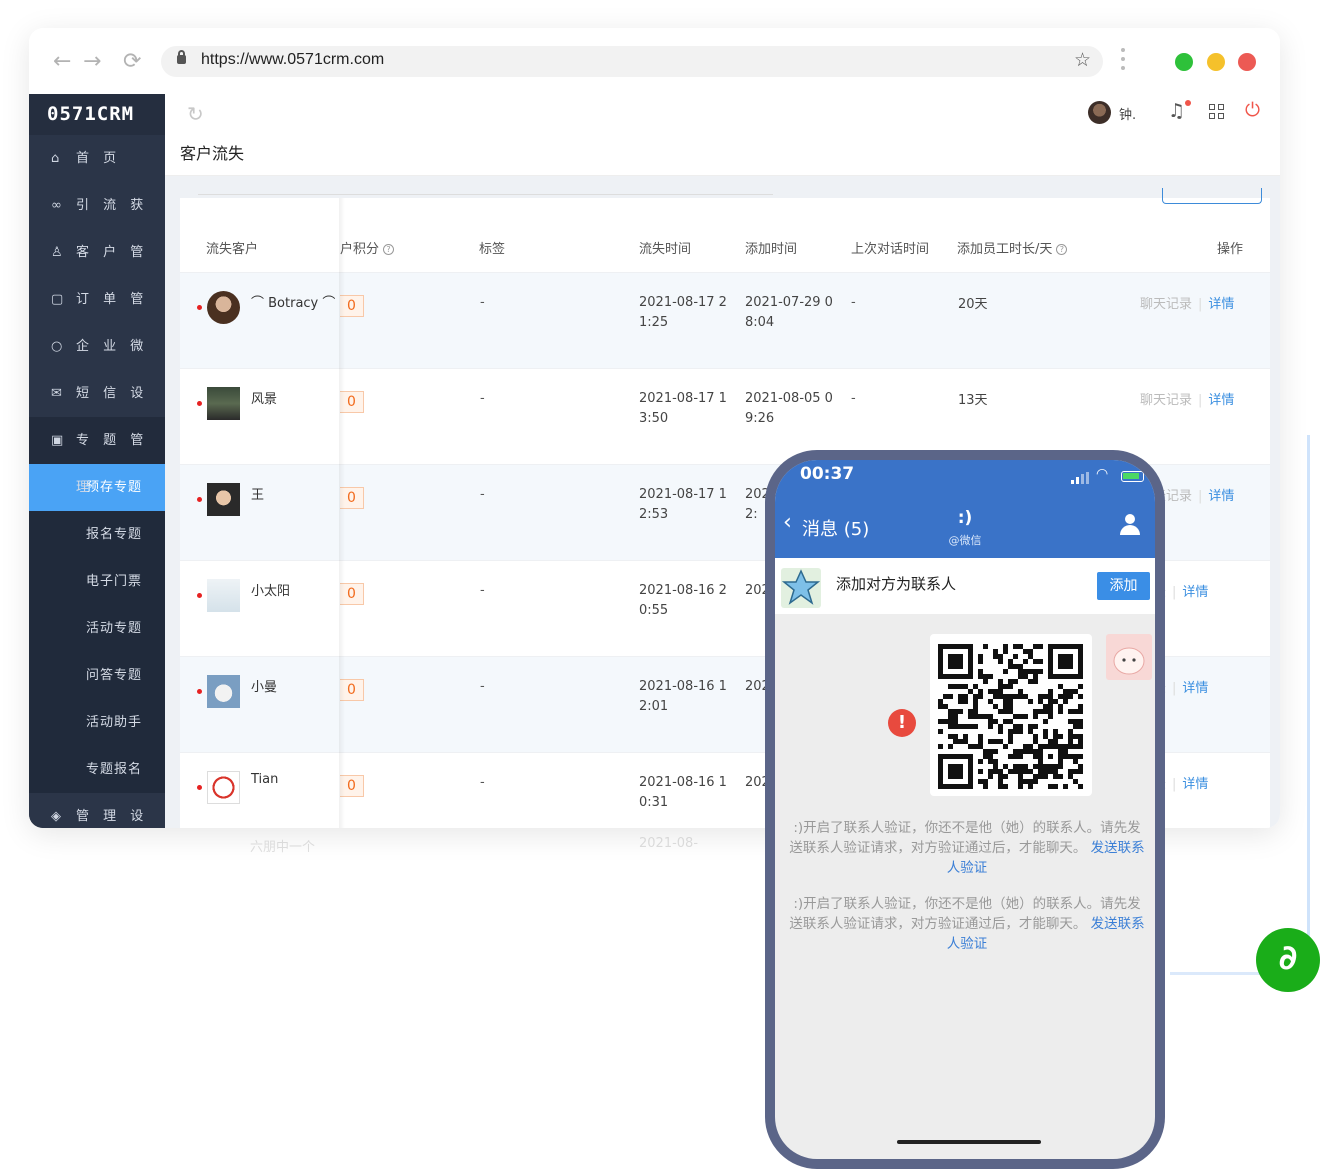 Image resolution: width=1321 pixels, height=1169 pixels. I want to click on sidebar-subitem-qa: 问答专题, so click(97, 675).